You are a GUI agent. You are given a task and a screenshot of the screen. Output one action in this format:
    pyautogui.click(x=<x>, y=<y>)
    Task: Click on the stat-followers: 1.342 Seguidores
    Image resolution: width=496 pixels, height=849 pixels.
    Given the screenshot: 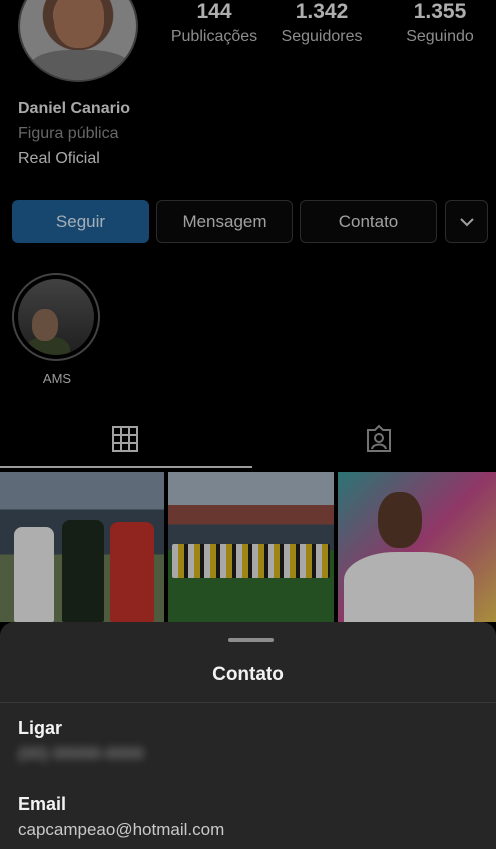 What is the action you would take?
    pyautogui.click(x=322, y=23)
    